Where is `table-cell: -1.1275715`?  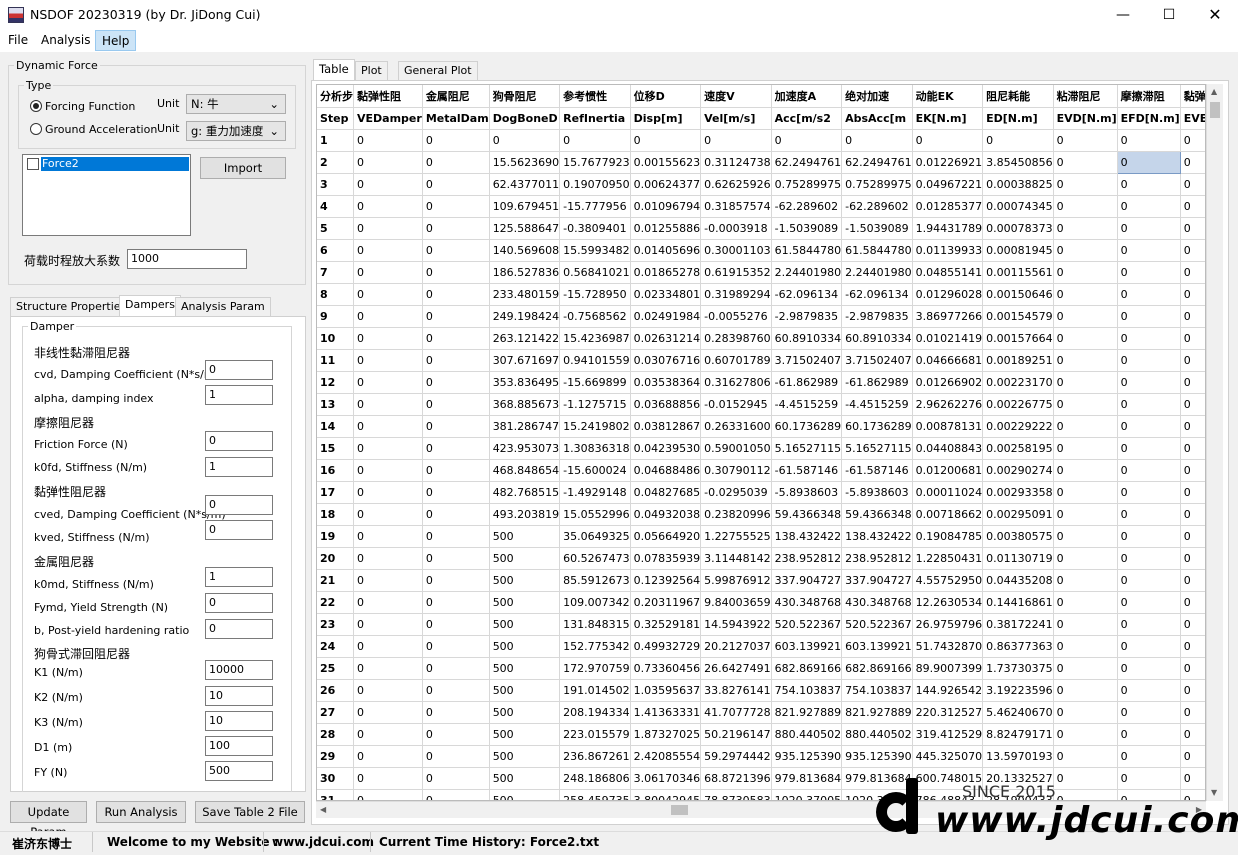 table-cell: -1.1275715 is located at coordinates (595, 404).